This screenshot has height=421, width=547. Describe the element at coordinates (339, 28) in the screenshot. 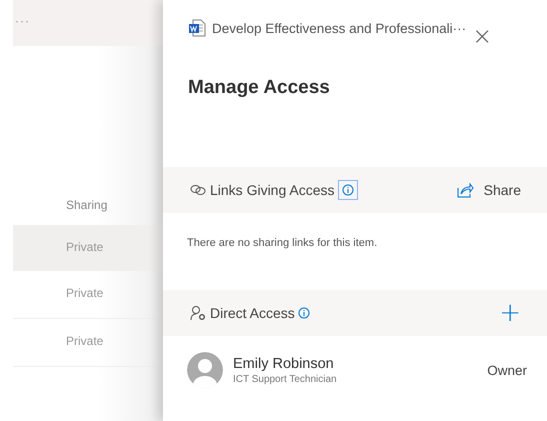

I see `file-title: Develop Effectiveness and Professionali···` at that location.